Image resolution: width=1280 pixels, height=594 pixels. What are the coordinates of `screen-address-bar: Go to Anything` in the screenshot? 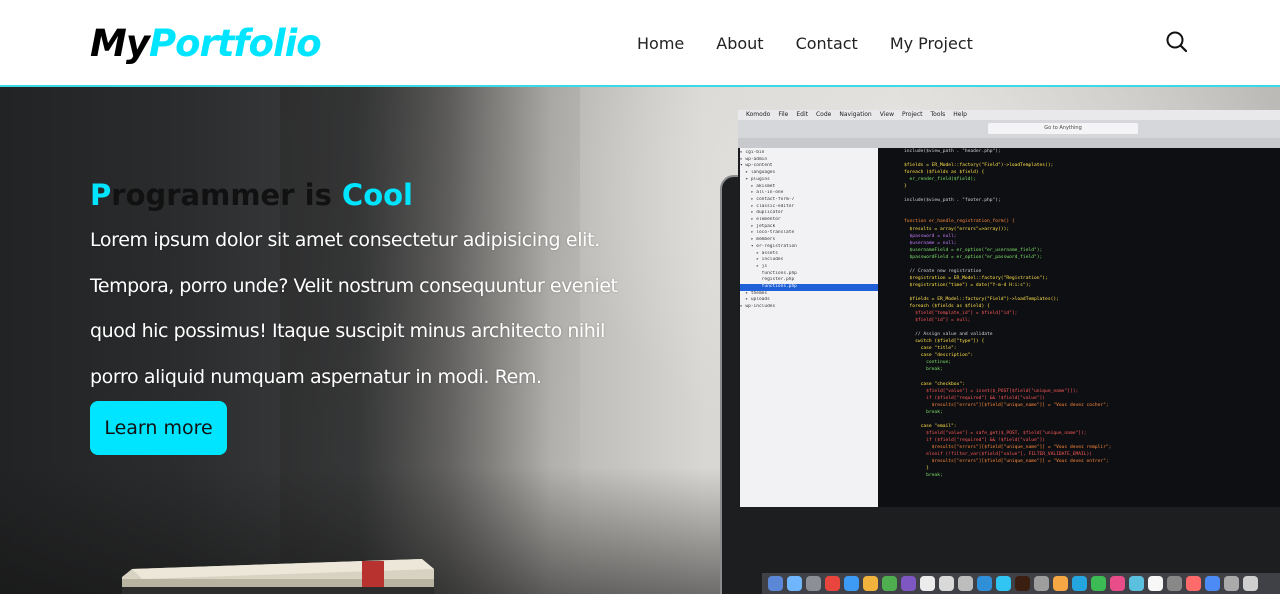 It's located at (1063, 128).